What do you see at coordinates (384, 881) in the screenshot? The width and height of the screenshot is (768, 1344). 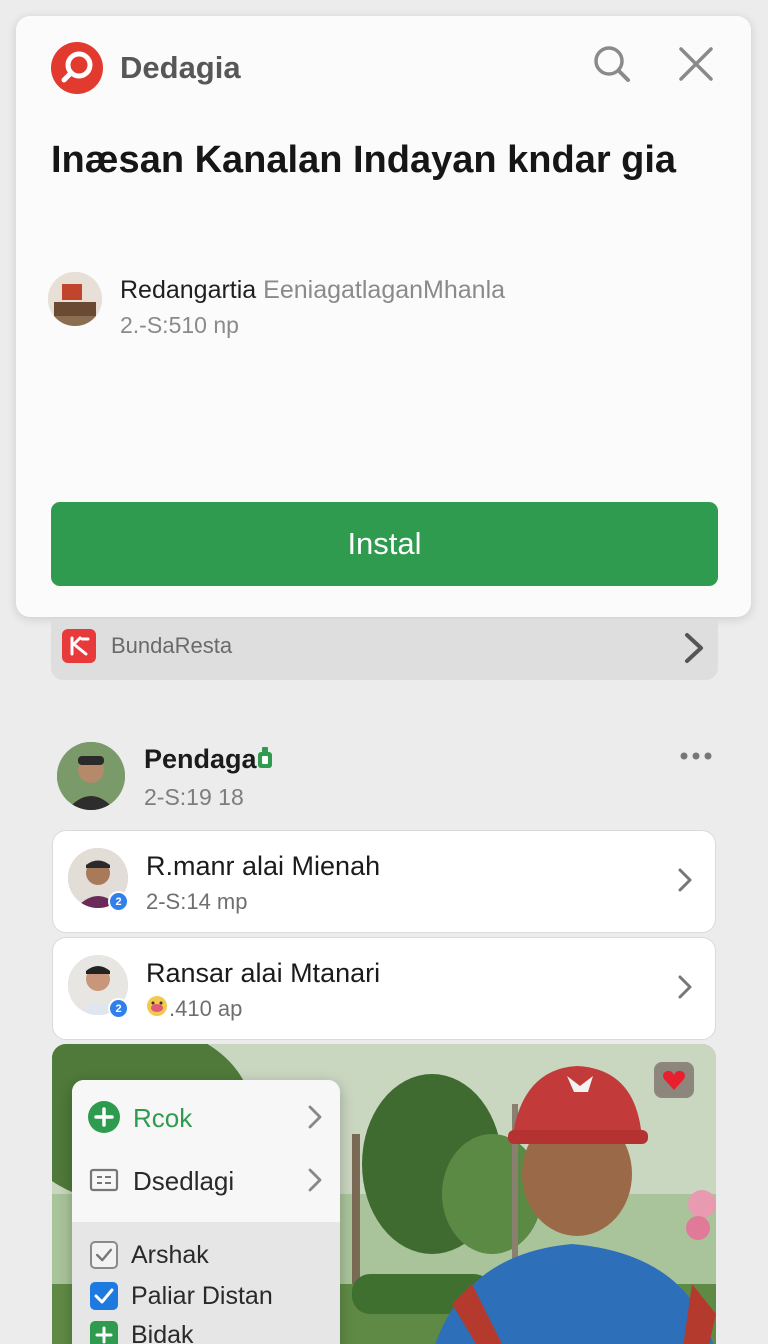 I see `list-item: 2 R.manr alai Mienah 2-S:14 mp` at bounding box center [384, 881].